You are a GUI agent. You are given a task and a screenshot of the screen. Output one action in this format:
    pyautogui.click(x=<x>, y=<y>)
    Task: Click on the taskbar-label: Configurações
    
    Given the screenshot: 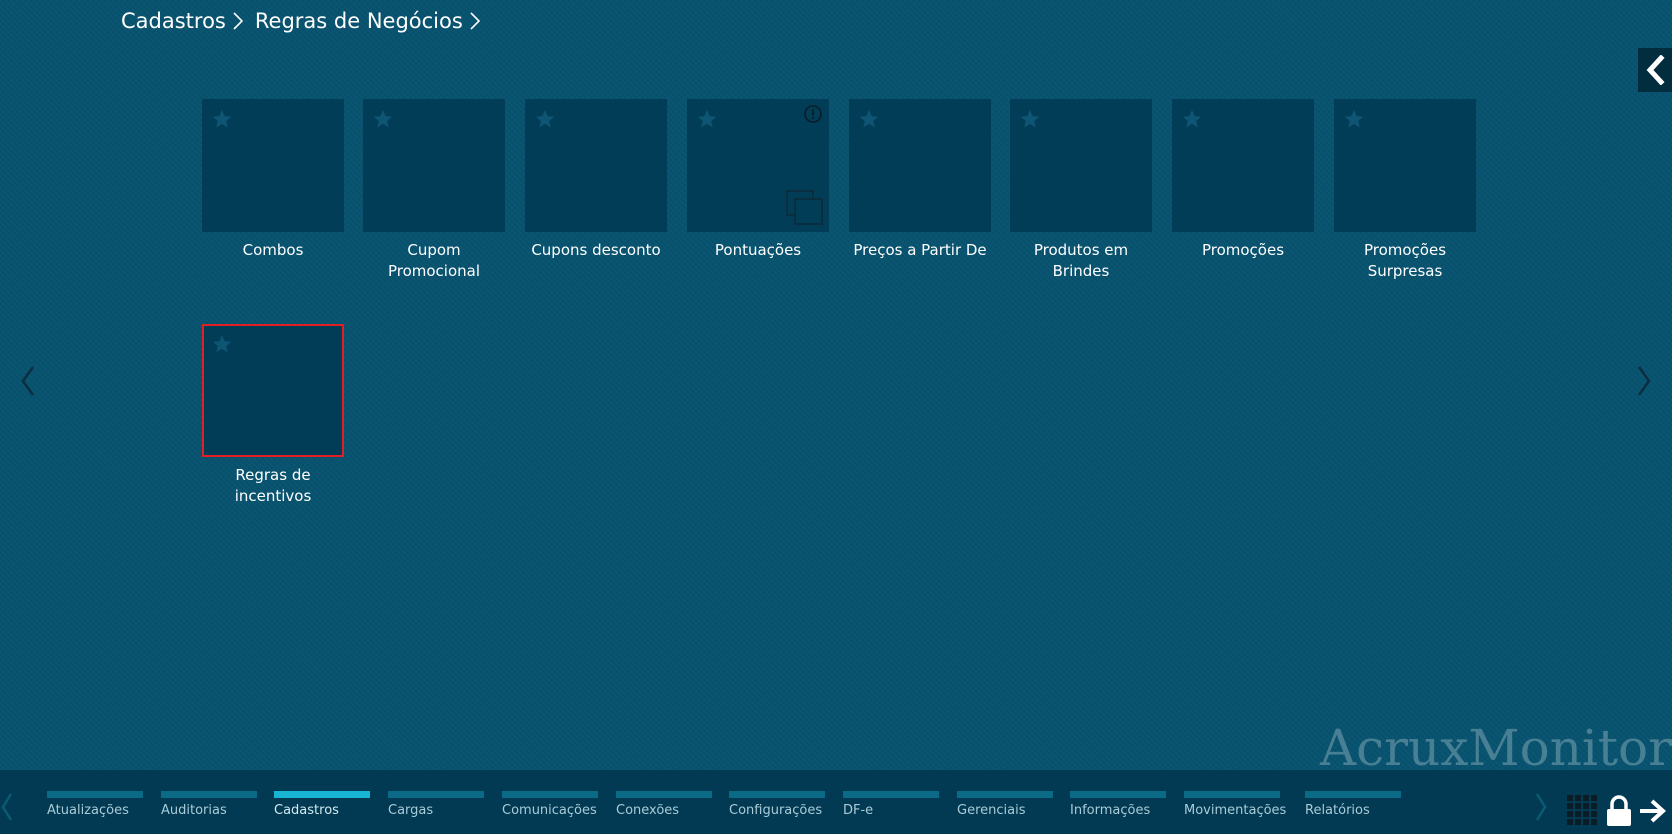 What is the action you would take?
    pyautogui.click(x=776, y=810)
    